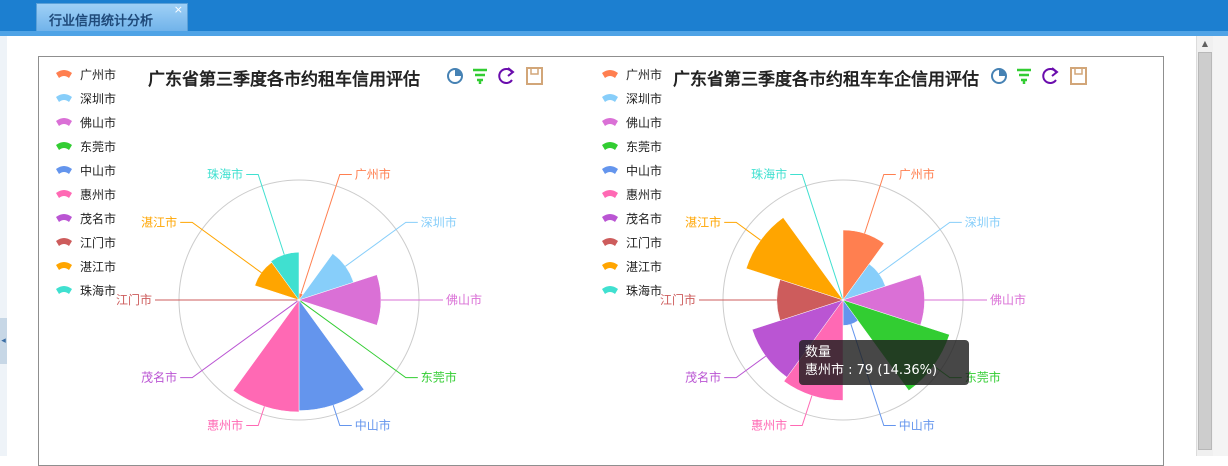 The height and width of the screenshot is (466, 1228). I want to click on vertical-scrollbar: ▲, so click(1204, 246).